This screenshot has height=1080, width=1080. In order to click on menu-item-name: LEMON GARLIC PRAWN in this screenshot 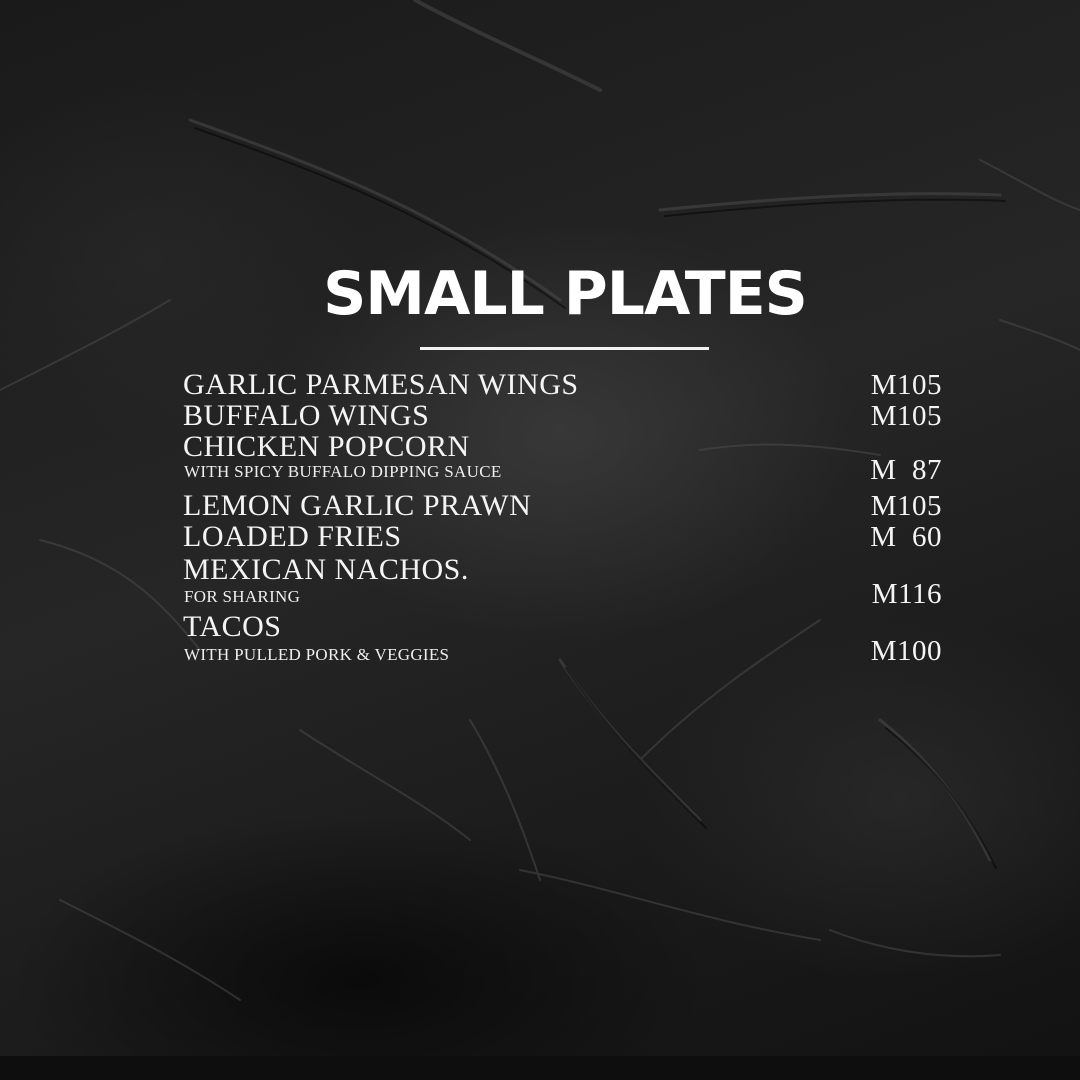, I will do `click(357, 505)`.